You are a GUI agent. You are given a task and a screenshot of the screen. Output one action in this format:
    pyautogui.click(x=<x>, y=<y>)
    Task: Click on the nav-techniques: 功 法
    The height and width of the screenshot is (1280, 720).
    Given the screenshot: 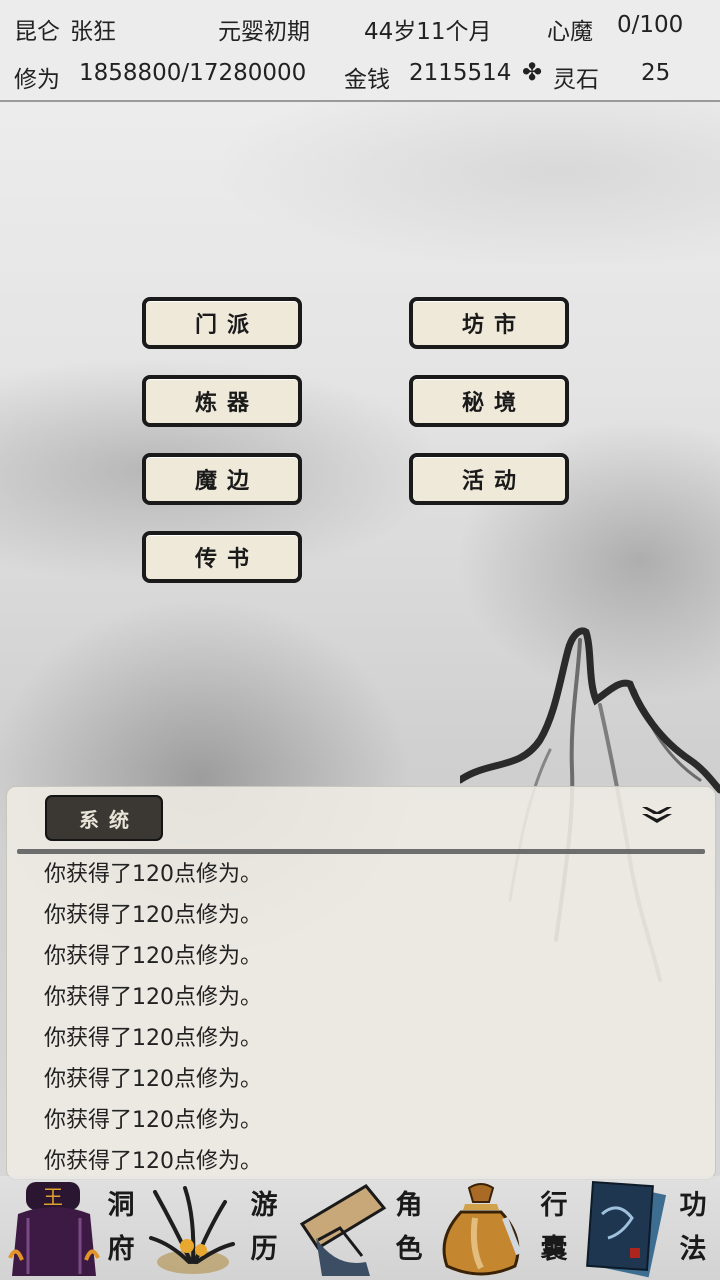 What is the action you would take?
    pyautogui.click(x=650, y=1228)
    